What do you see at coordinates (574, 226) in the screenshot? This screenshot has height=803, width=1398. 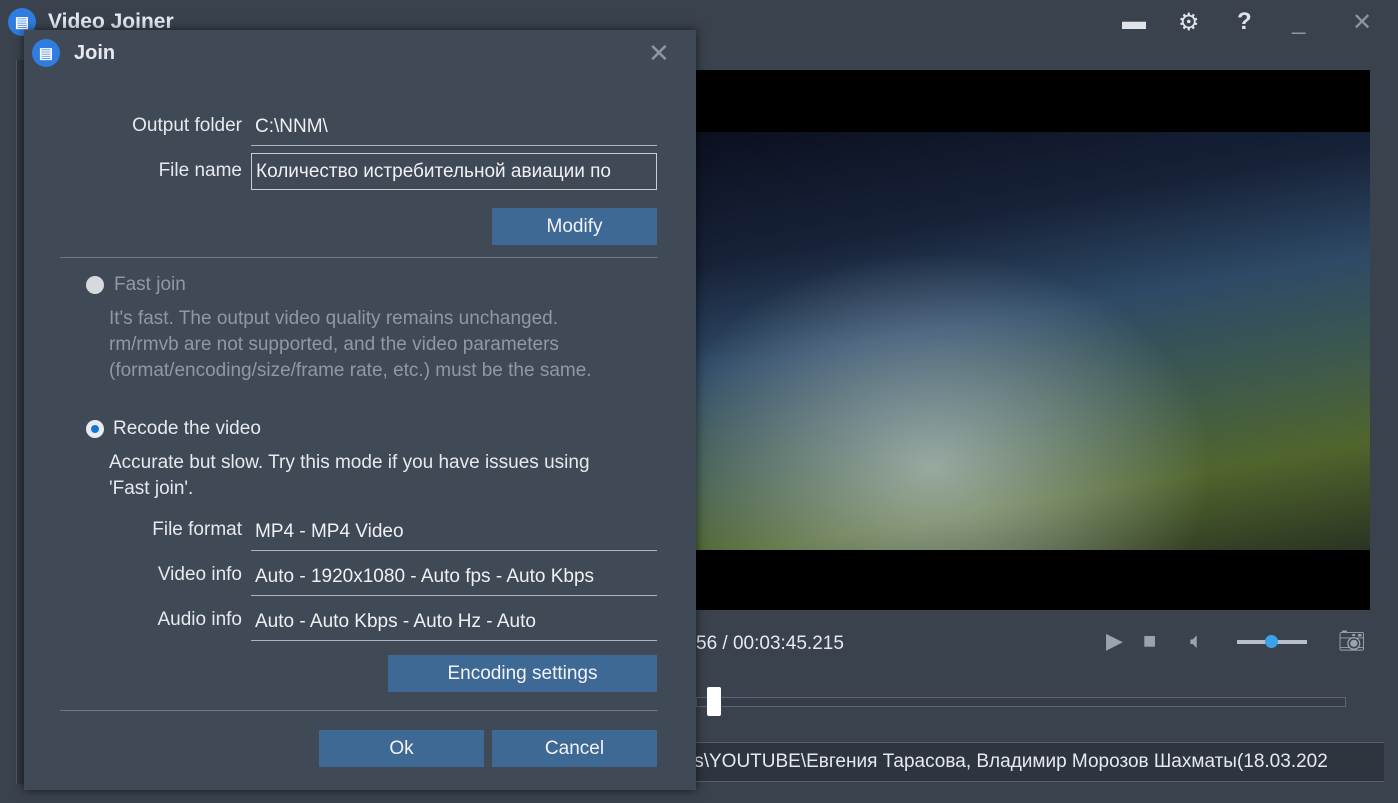 I see `modify-button: Modify` at bounding box center [574, 226].